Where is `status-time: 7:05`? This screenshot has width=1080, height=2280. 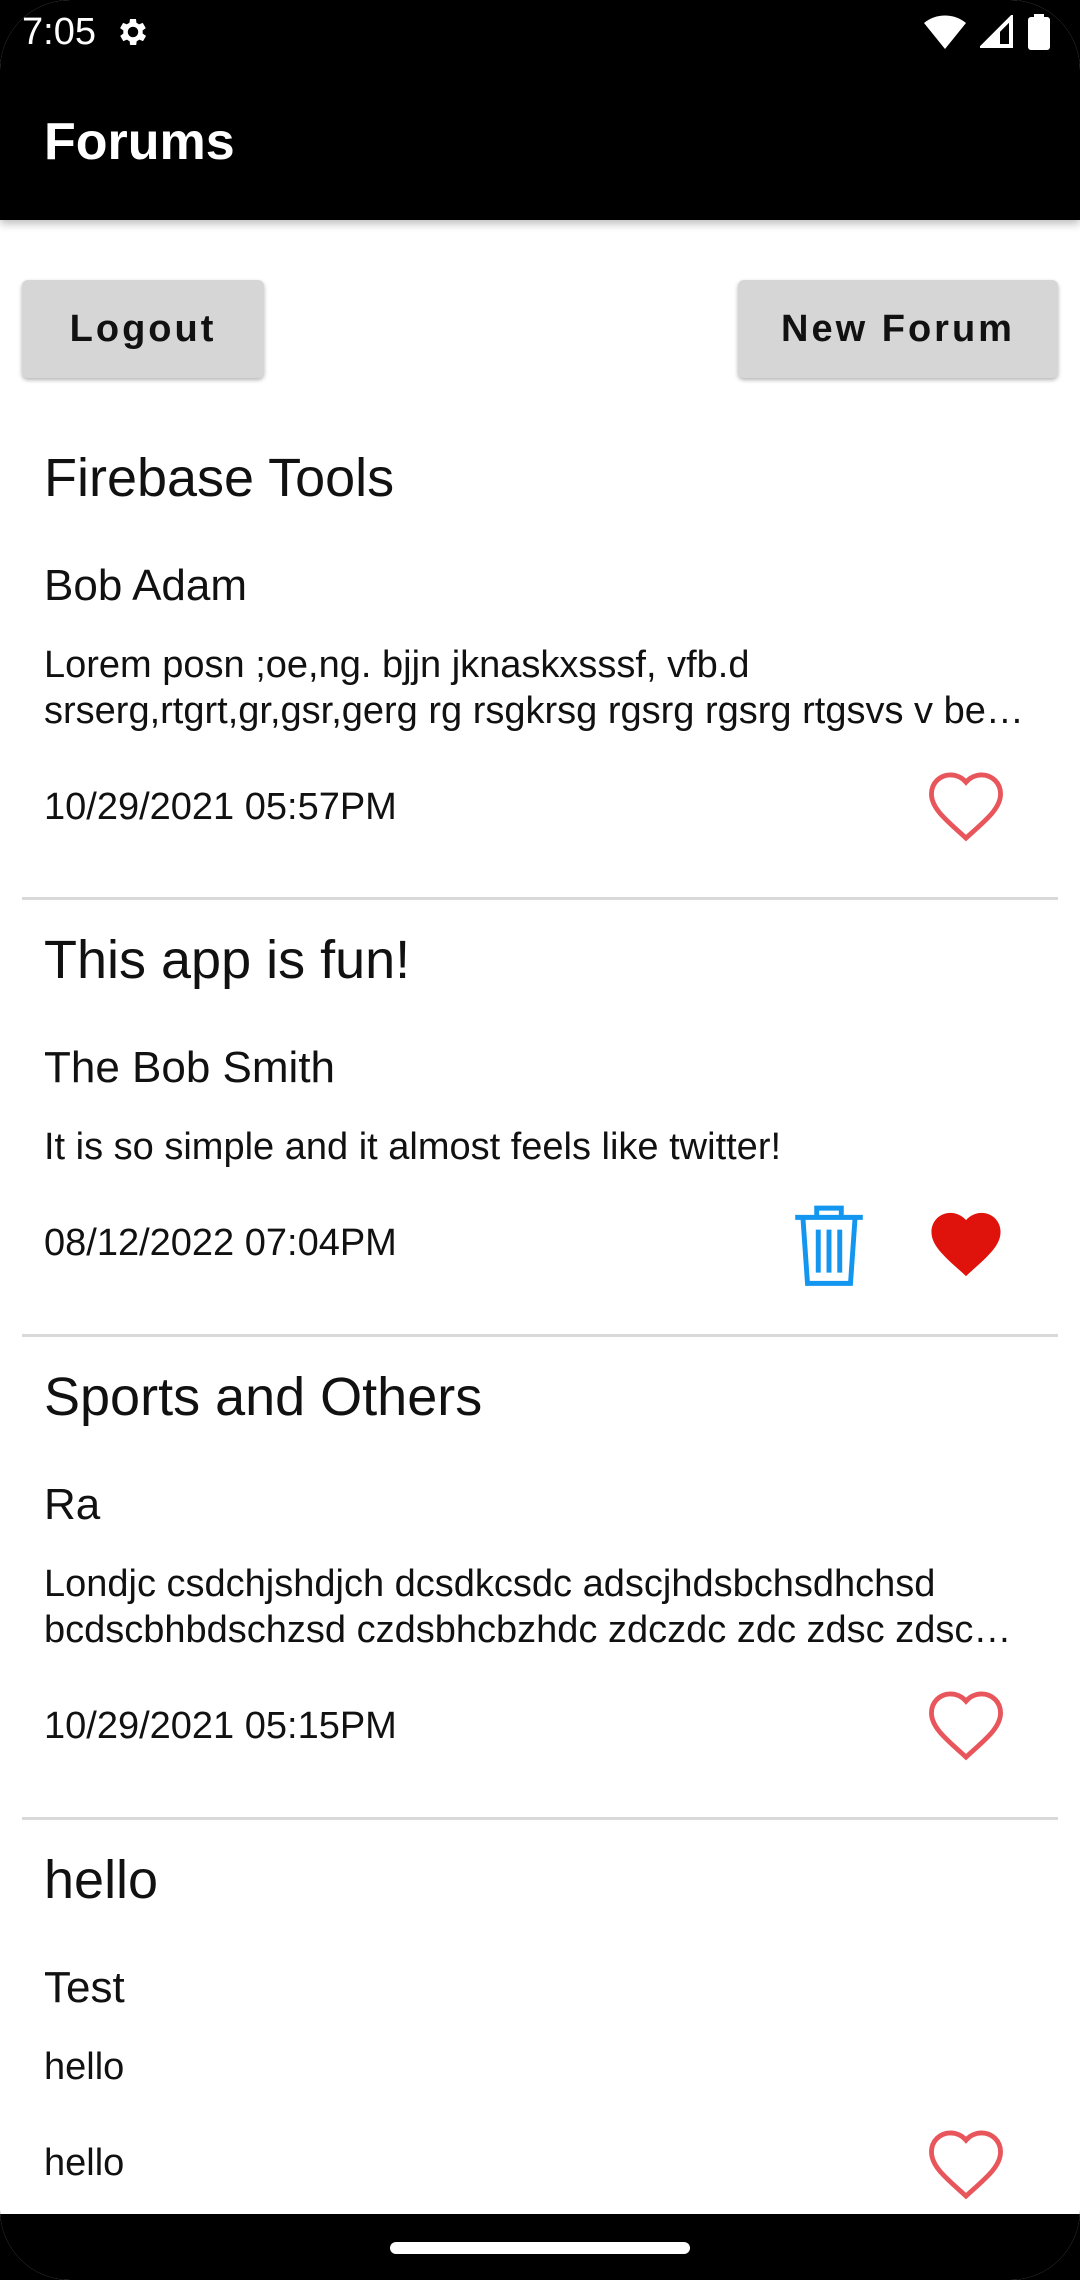
status-time: 7:05 is located at coordinates (59, 32).